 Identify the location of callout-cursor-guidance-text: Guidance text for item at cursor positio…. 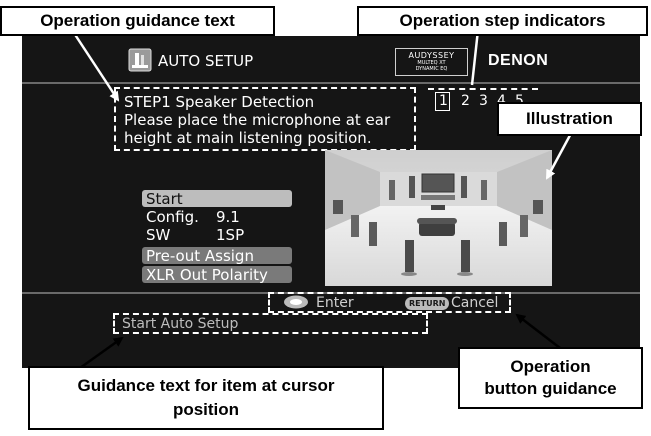
(206, 398).